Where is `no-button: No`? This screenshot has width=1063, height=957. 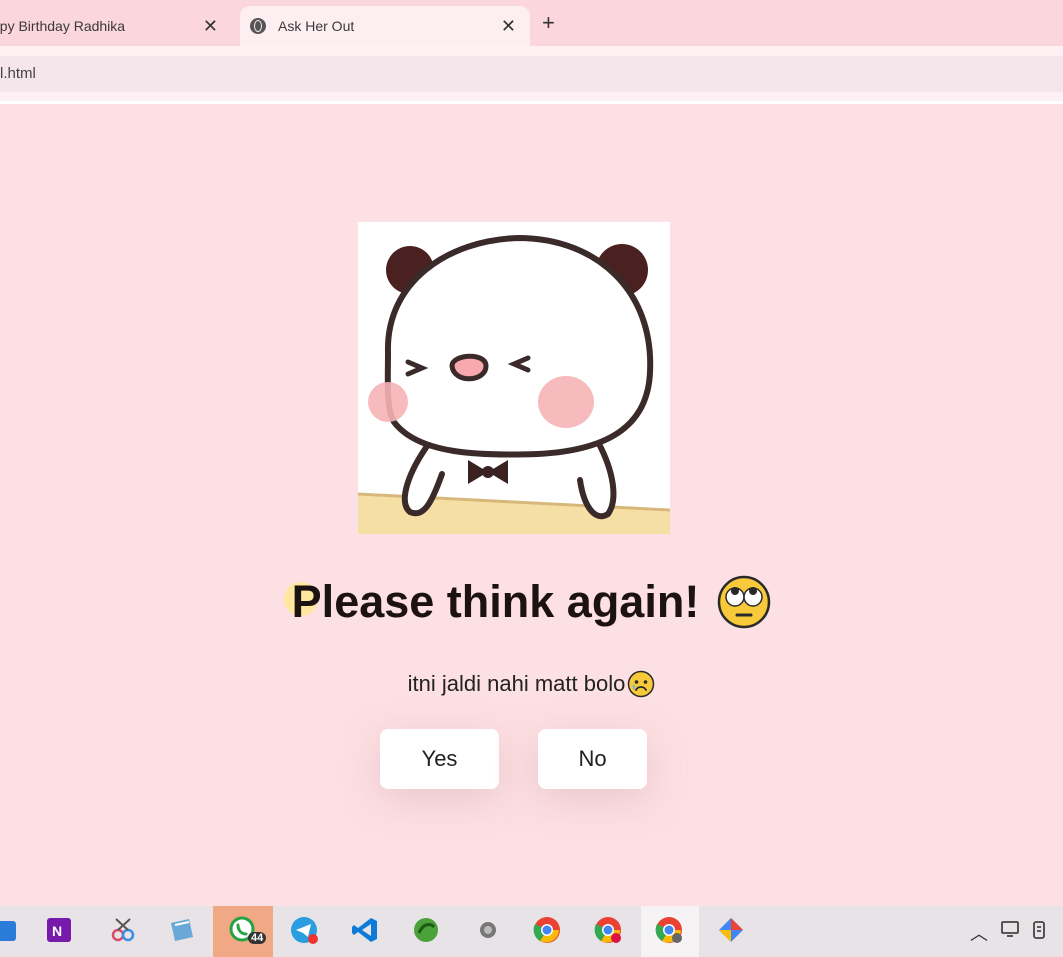
no-button: No is located at coordinates (592, 759).